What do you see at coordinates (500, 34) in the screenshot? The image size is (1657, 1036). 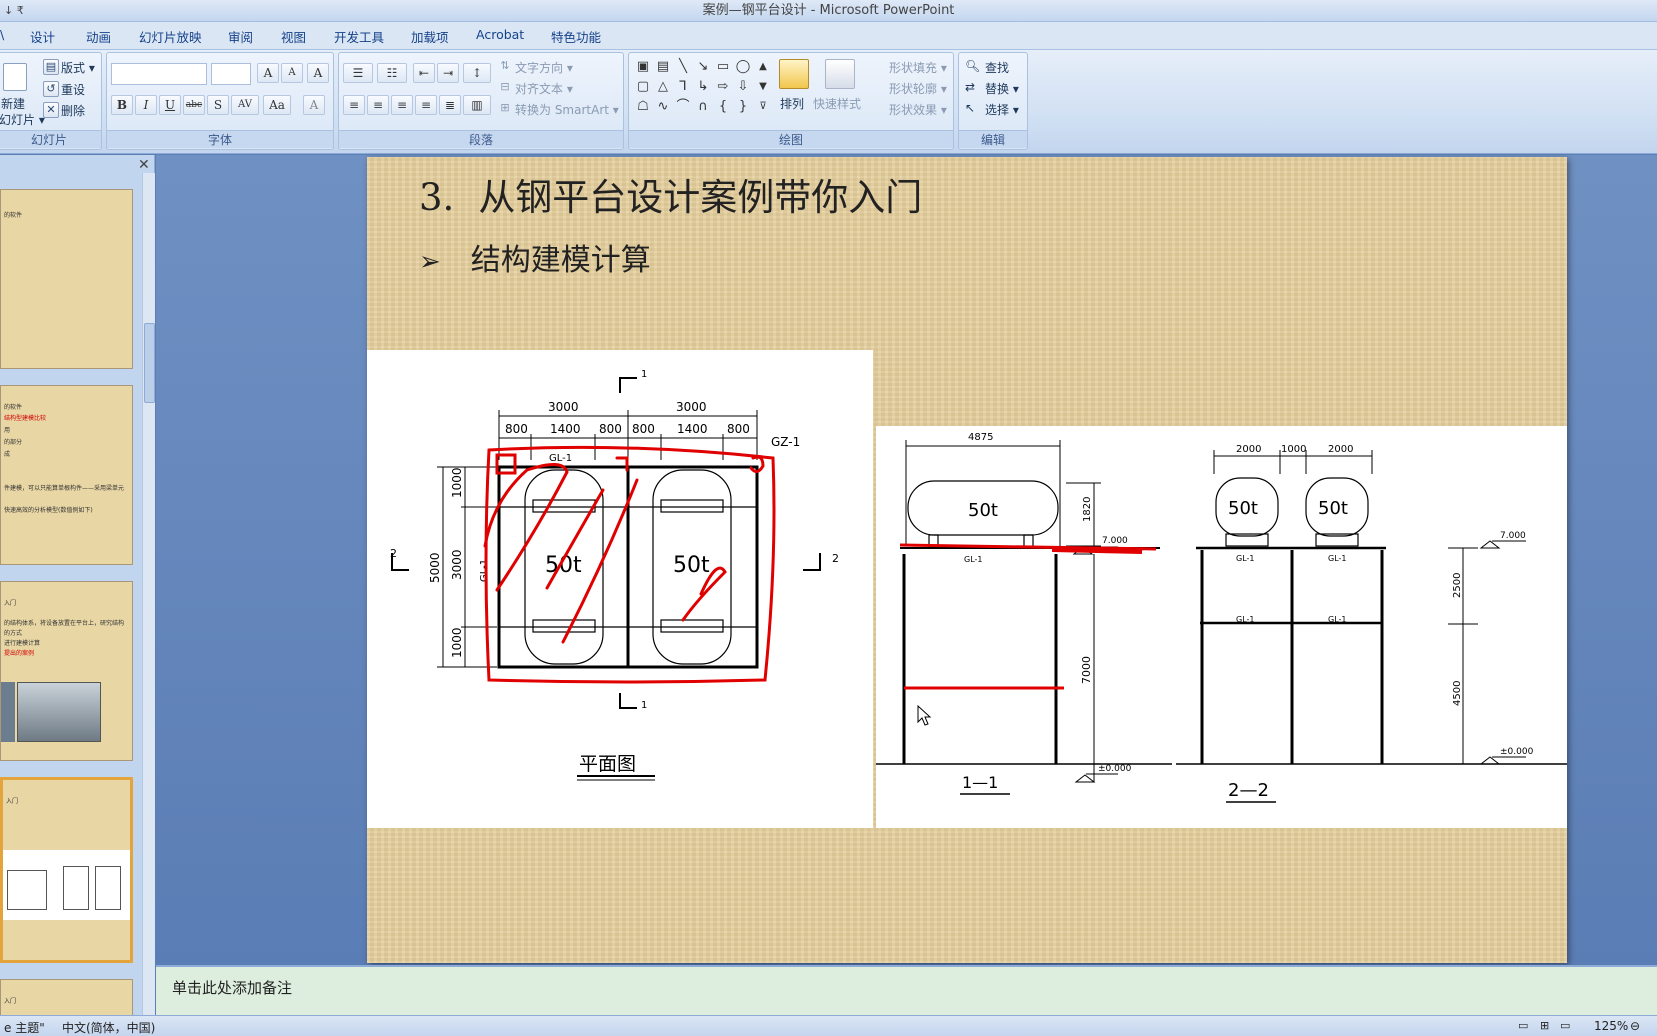 I see `tab-acrobat: Acrobat` at bounding box center [500, 34].